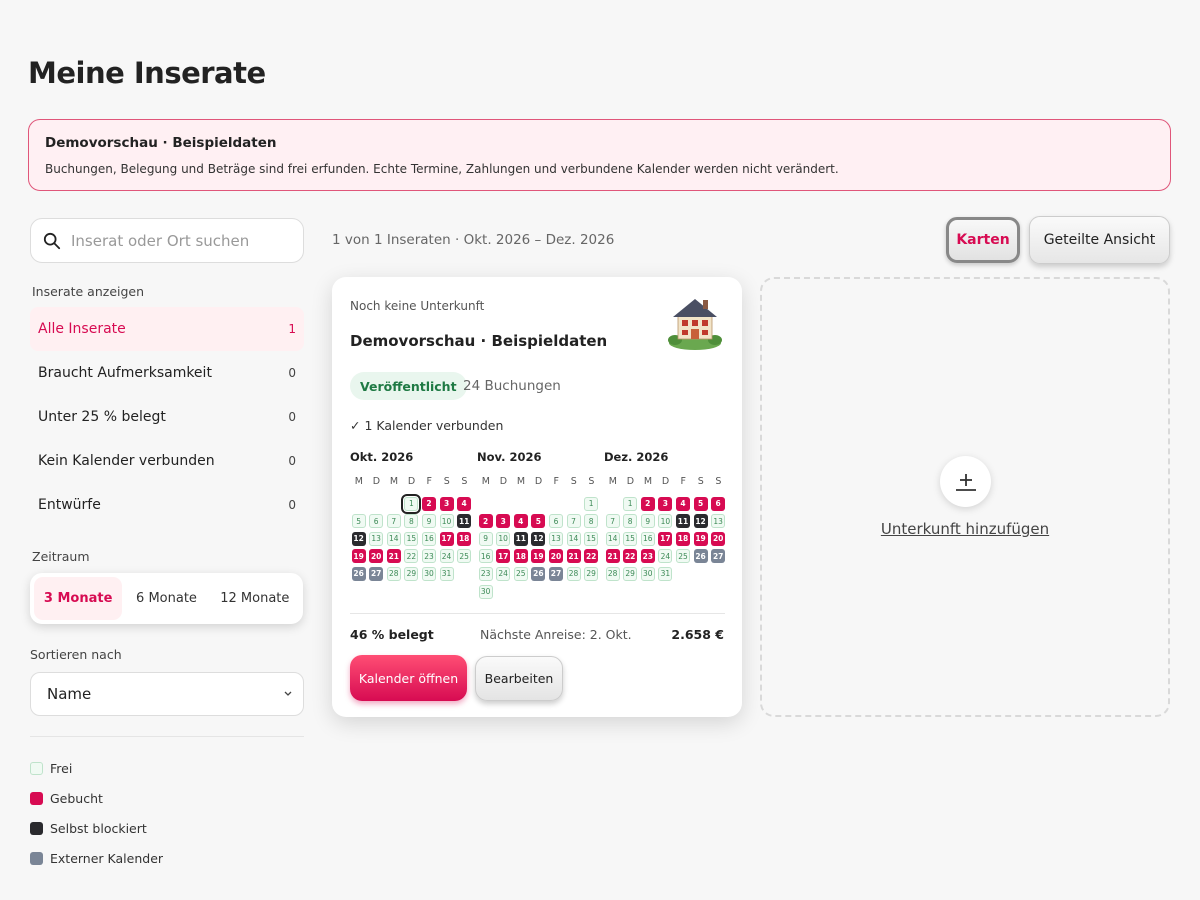  What do you see at coordinates (167, 505) in the screenshot?
I see `filter-drafts: Entwürfe 0` at bounding box center [167, 505].